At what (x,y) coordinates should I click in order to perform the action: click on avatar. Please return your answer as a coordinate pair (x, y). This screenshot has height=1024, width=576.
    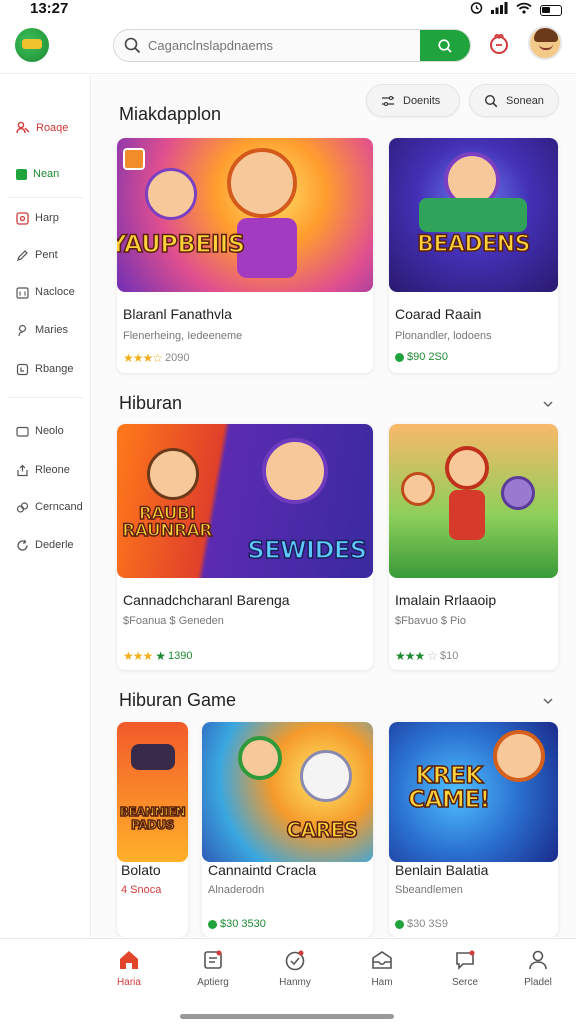
    Looking at the image, I should click on (545, 43).